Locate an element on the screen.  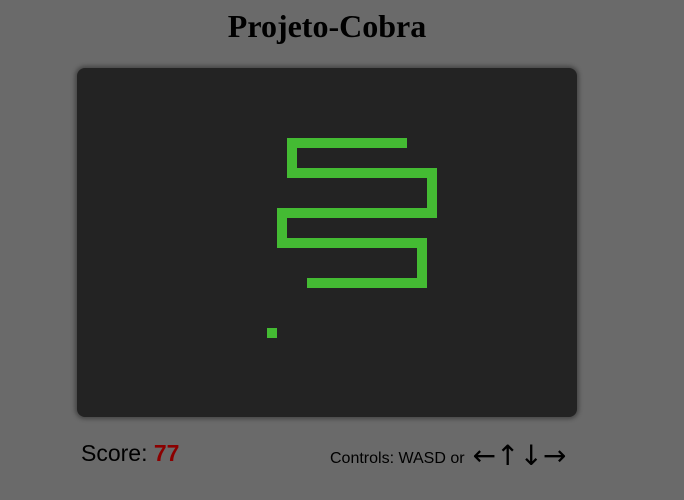
controls-label: Controls: WASD or is located at coordinates (397, 458).